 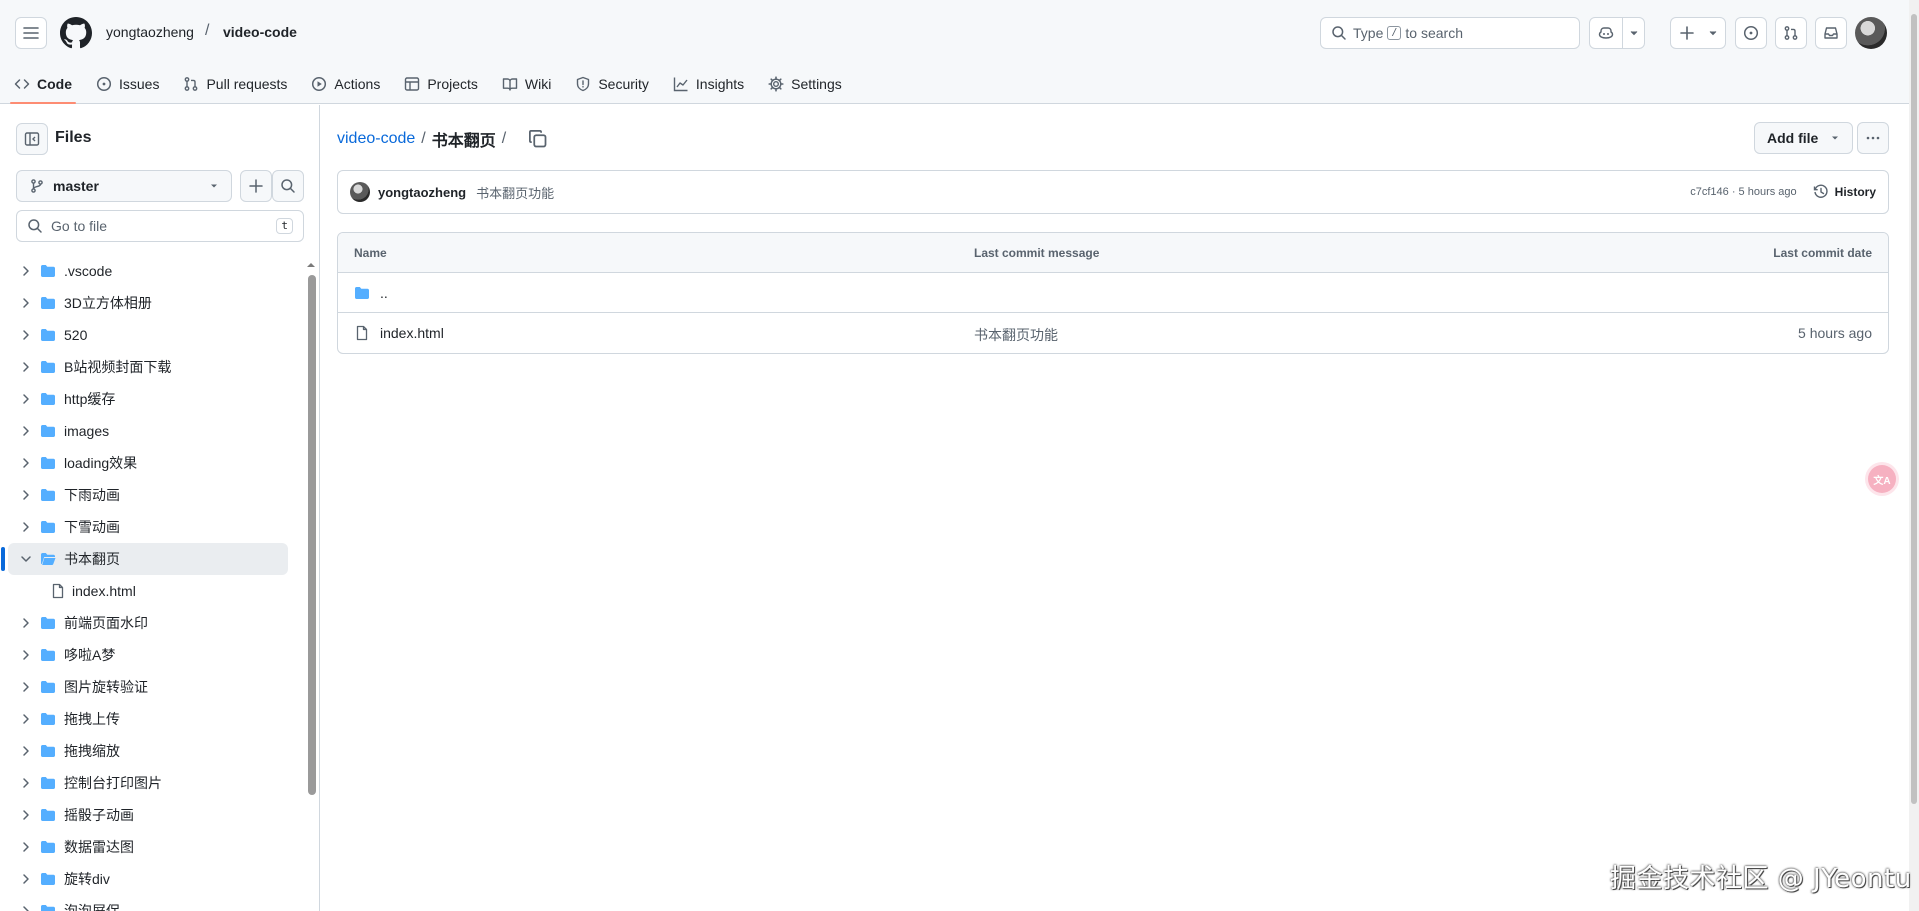 I want to click on file-name-link: index.html, so click(x=412, y=333).